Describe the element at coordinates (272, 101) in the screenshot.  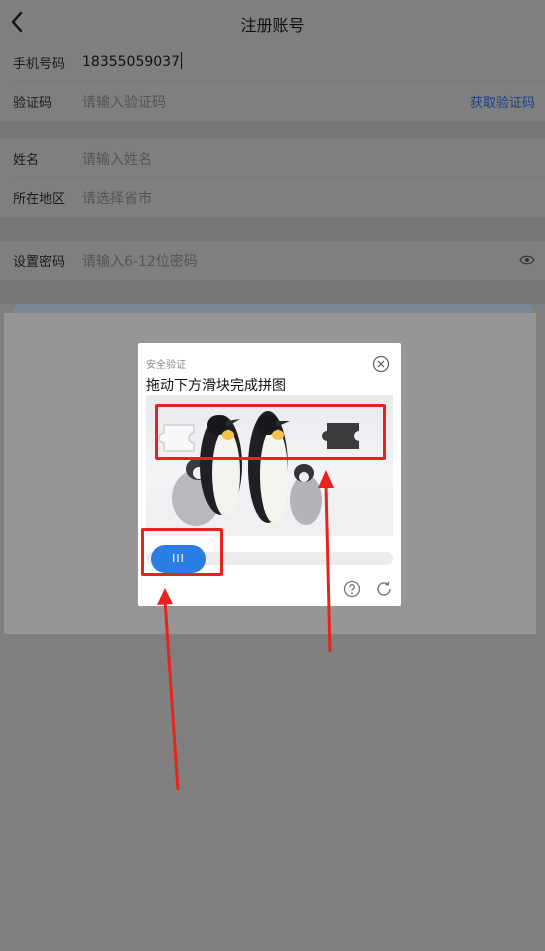
I see `code-row: 验证码 请输入验证码 获取验证码` at that location.